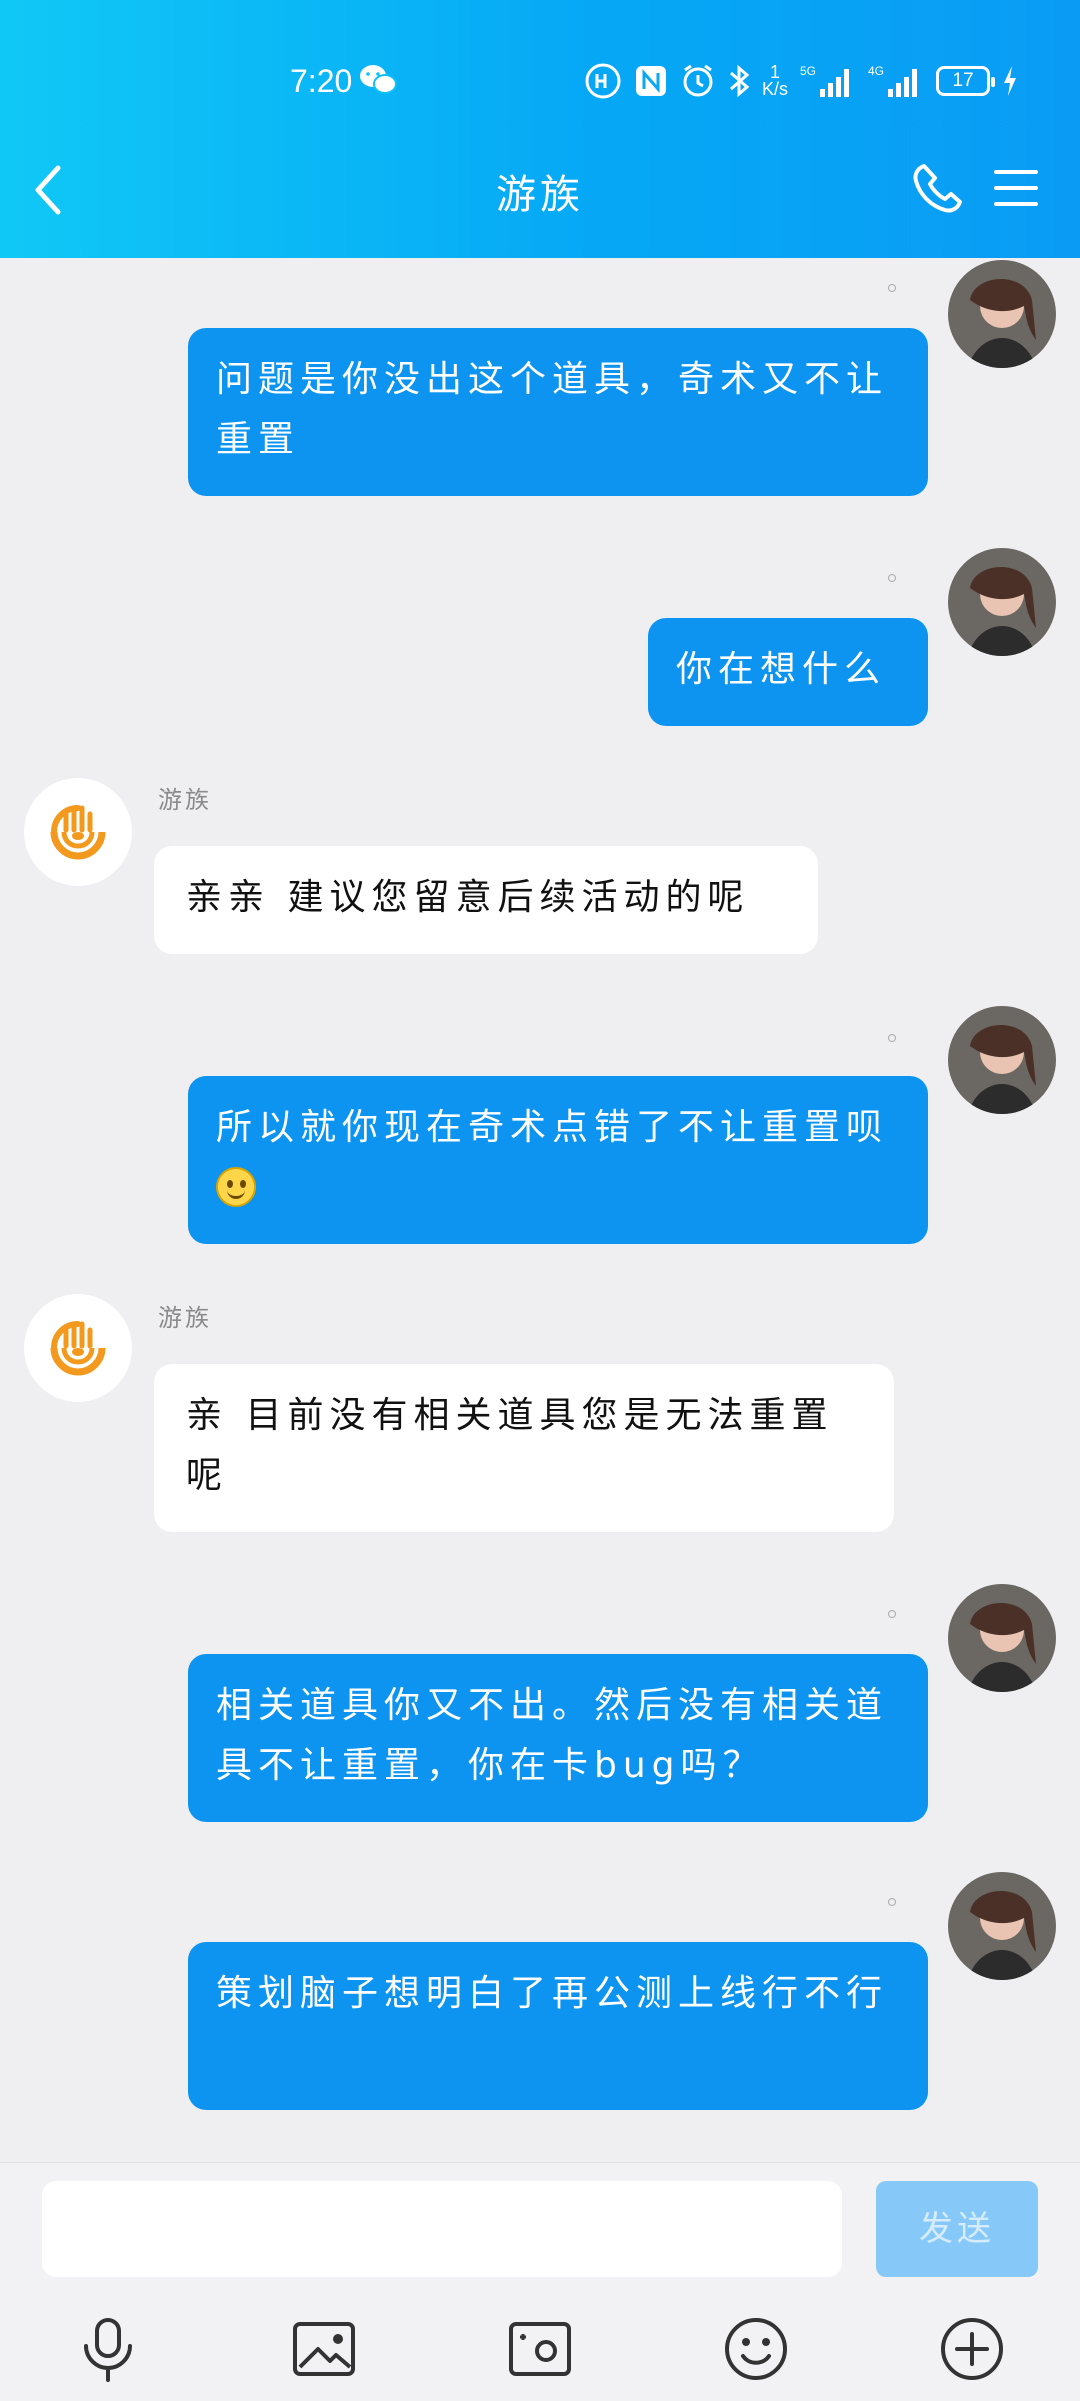 This screenshot has height=2401, width=1080. I want to click on status-bar: 7:20 1 K/s 5G 4G 17, so click(540, 81).